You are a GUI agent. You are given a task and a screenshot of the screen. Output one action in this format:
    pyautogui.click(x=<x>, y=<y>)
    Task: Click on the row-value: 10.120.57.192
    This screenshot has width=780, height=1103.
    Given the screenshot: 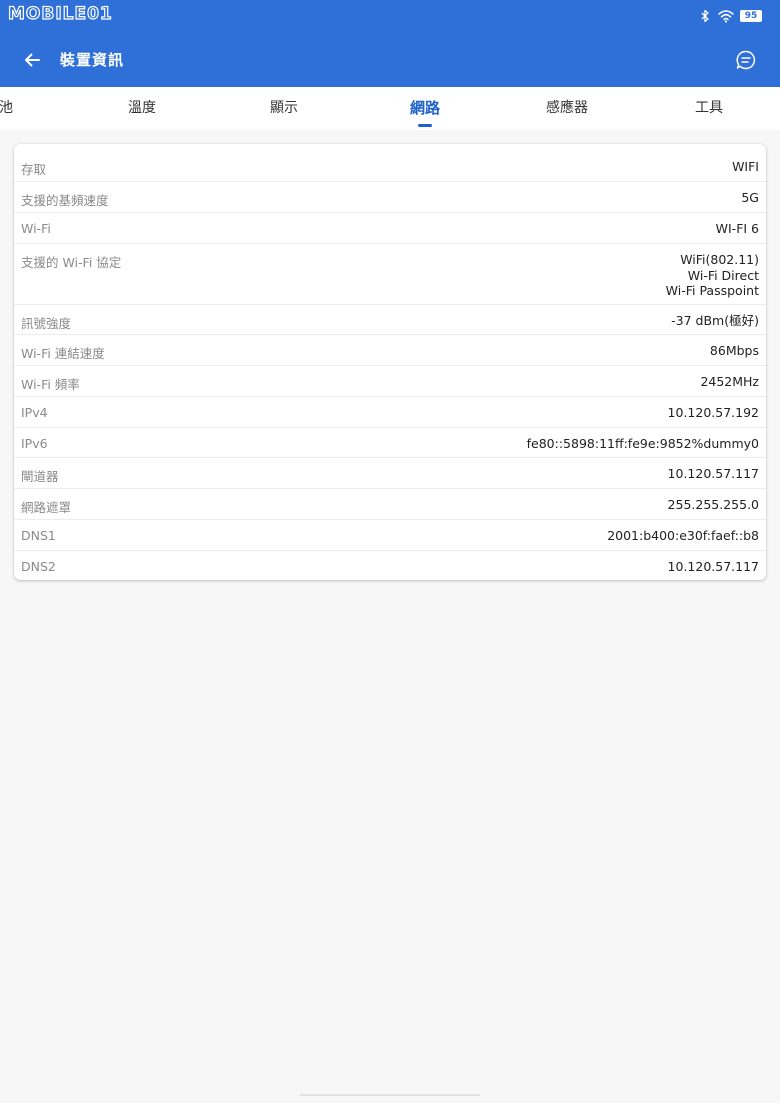 What is the action you would take?
    pyautogui.click(x=713, y=413)
    